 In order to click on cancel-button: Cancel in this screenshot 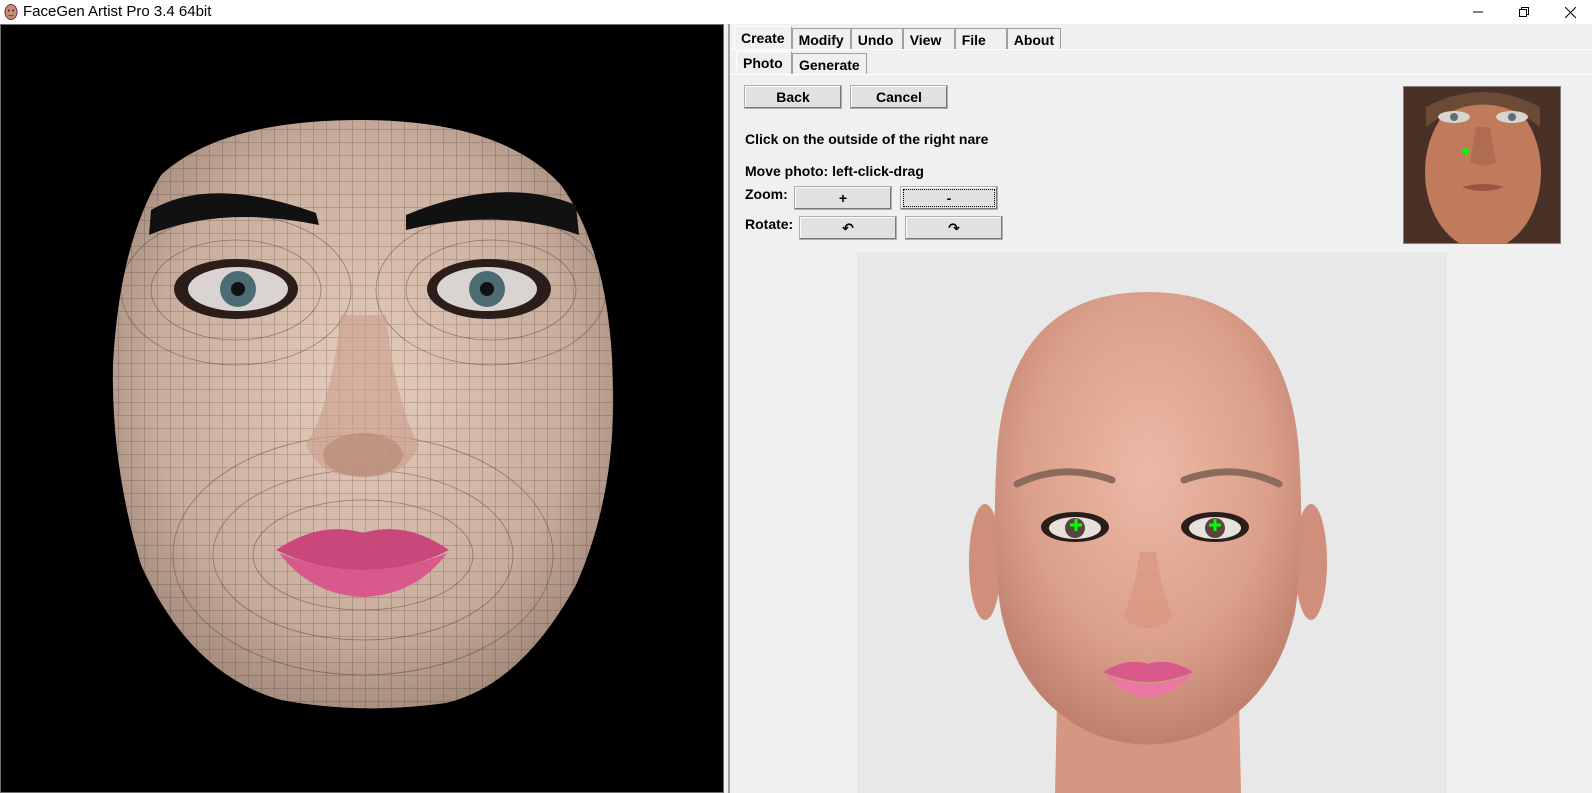, I will do `click(899, 97)`.